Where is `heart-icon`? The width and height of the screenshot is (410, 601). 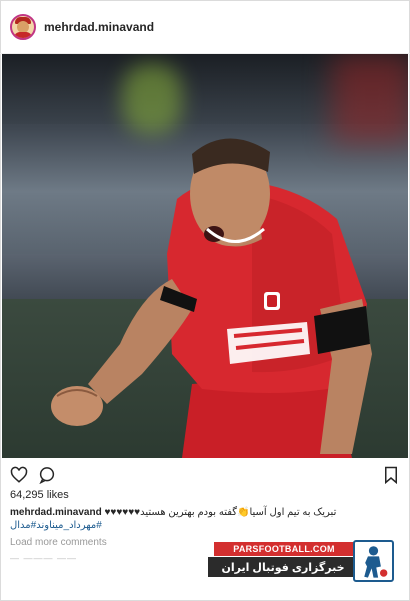
heart-icon is located at coordinates (19, 475).